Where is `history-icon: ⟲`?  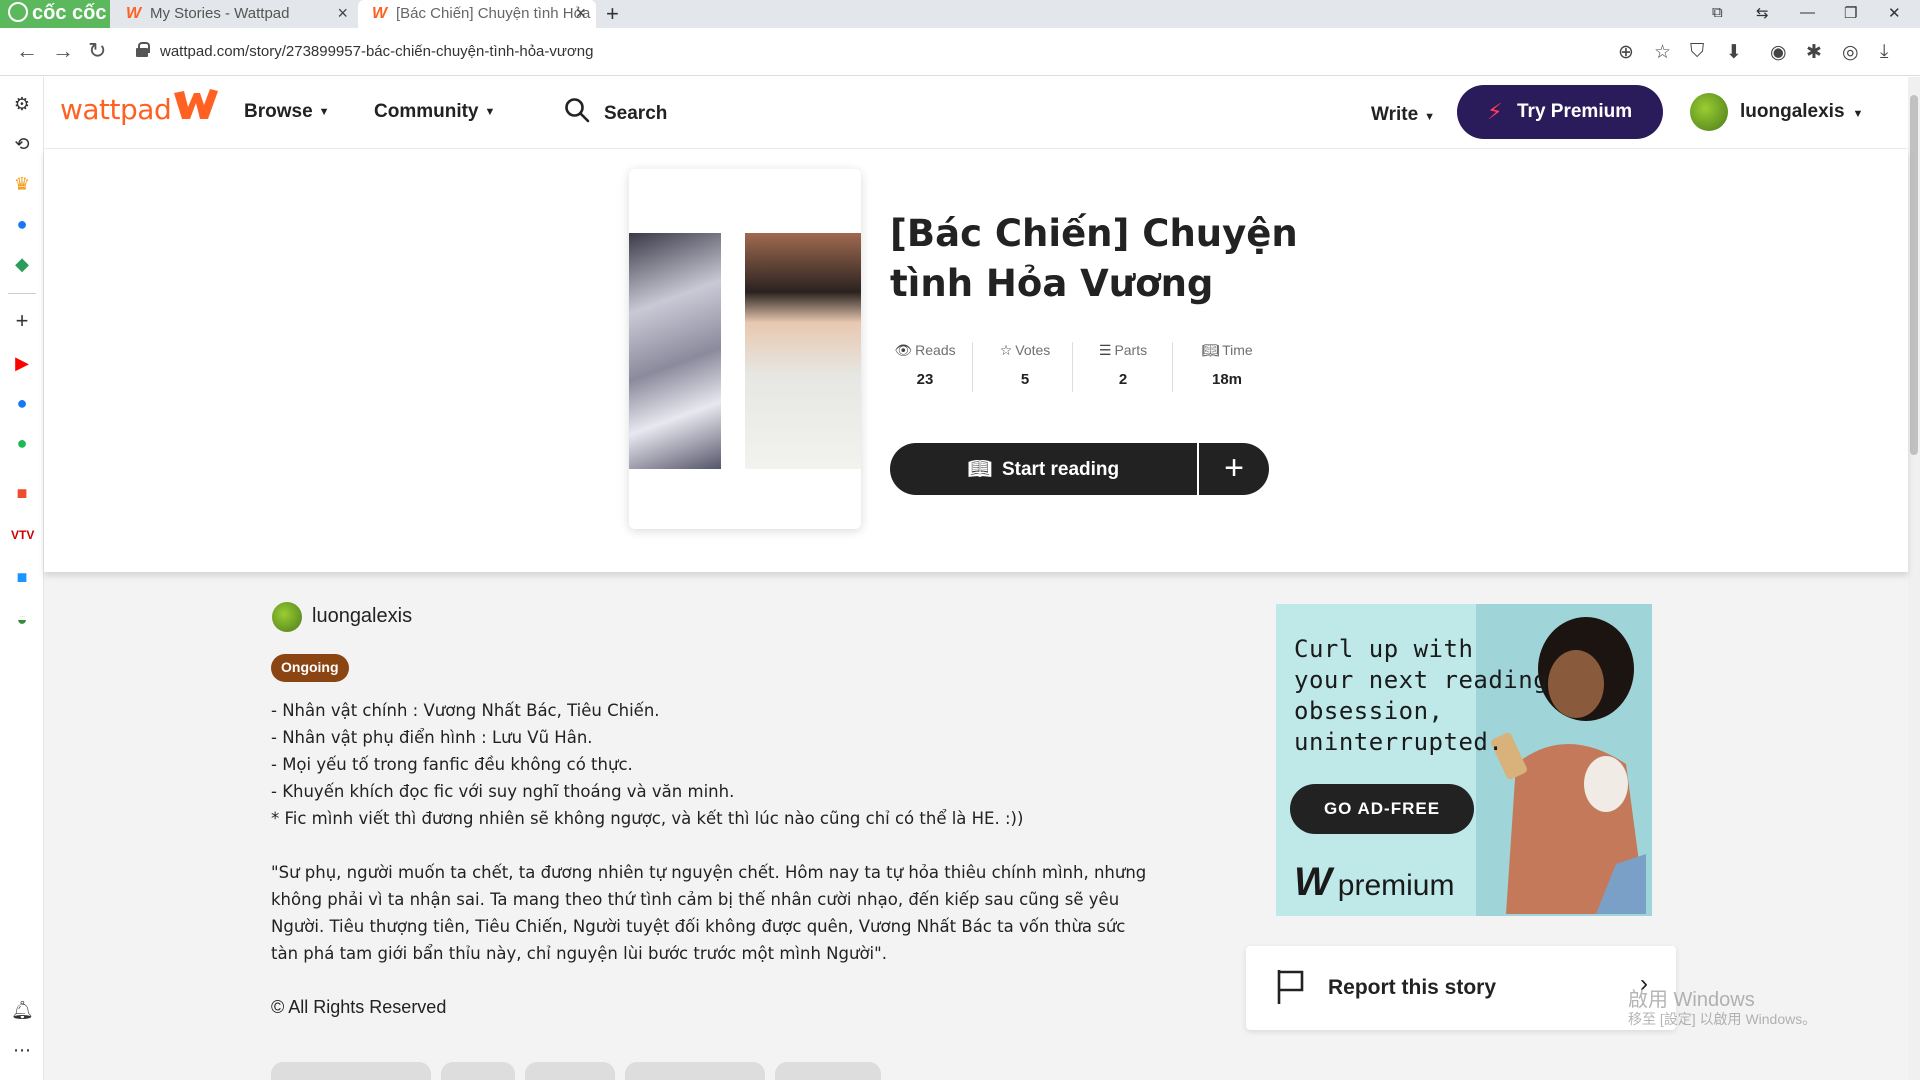
history-icon: ⟲ is located at coordinates (22, 144).